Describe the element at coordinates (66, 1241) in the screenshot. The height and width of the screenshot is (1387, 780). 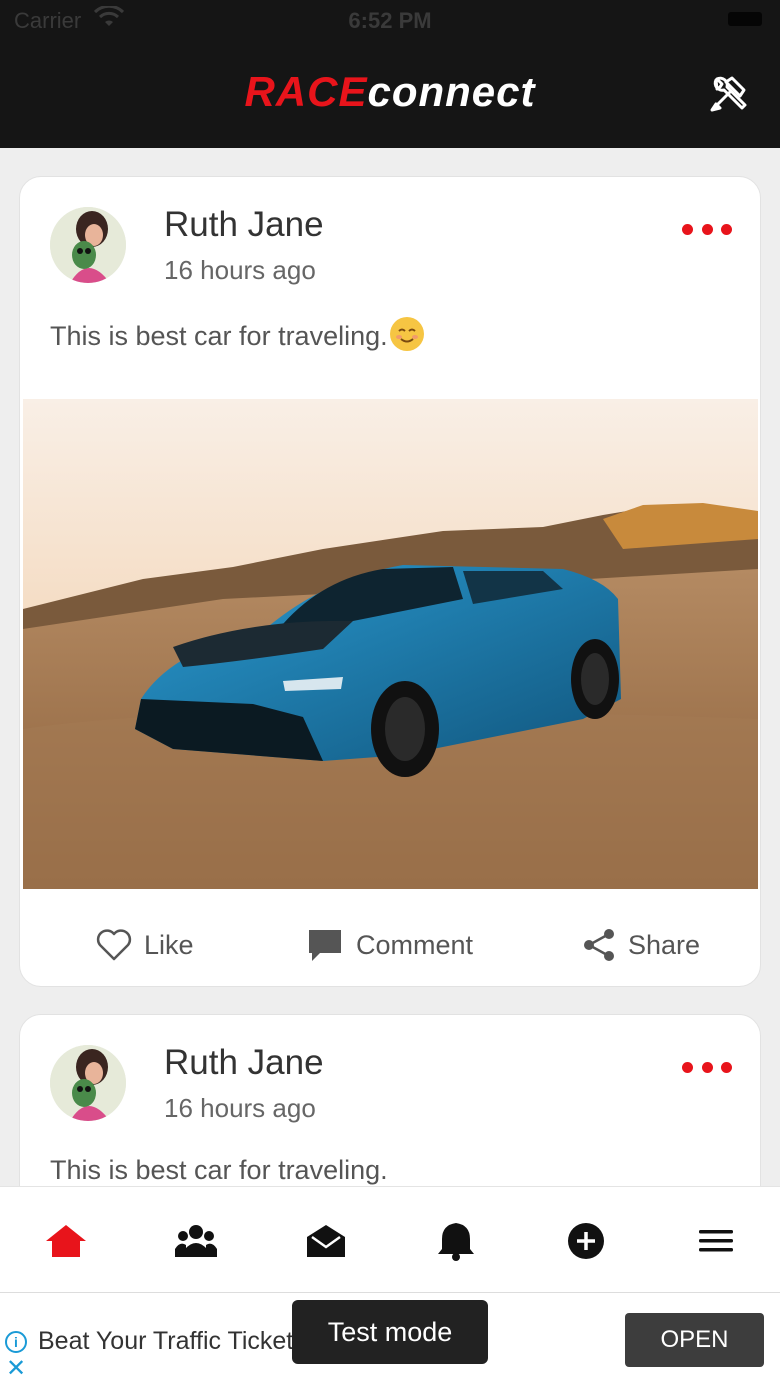
I see `home-icon` at that location.